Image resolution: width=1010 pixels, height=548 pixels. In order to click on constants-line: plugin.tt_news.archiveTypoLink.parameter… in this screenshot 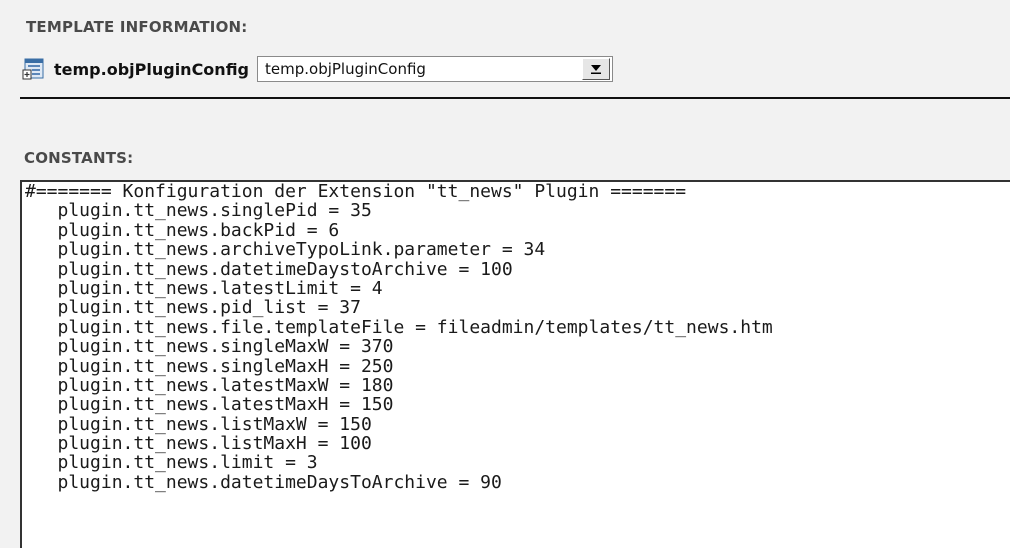, I will do `click(285, 250)`.